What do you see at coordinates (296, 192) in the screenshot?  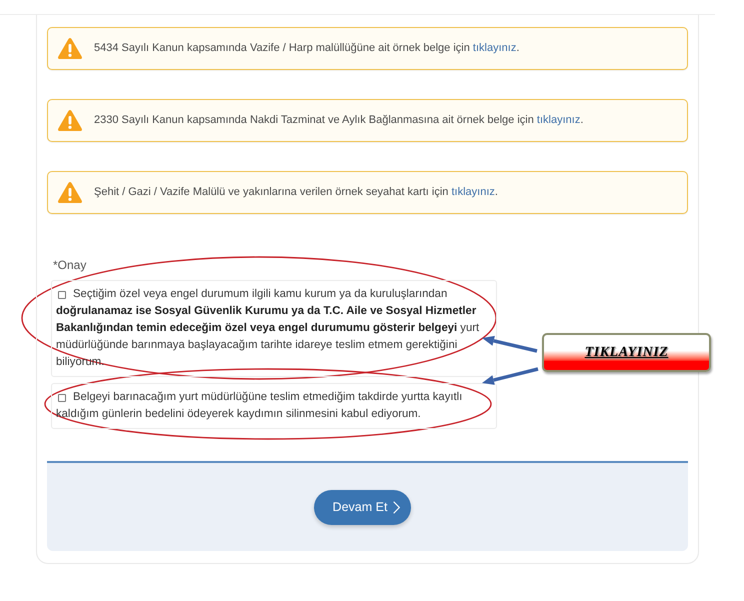 I see `notice-text: Şehit / Gazi / Vazife Malülü ve yakınlarına verilen örnek seyahat kartı için tıklayınız.` at bounding box center [296, 192].